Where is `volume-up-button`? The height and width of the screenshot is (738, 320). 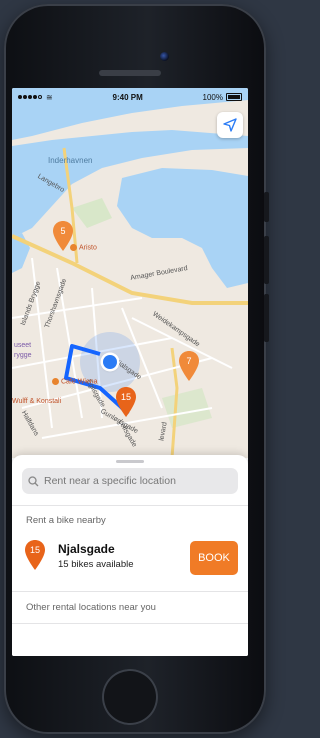
volume-up-button is located at coordinates (266, 260).